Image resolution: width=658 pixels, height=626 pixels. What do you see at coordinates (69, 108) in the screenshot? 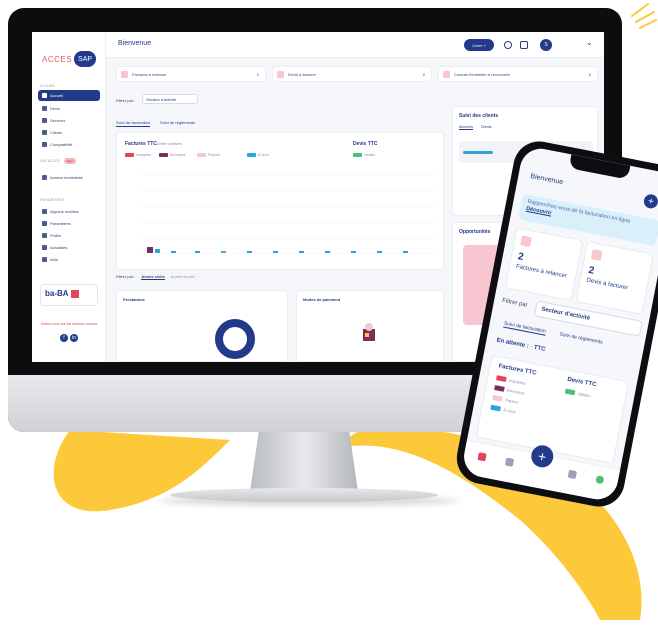
I see `sidebar-item-devis: Devis` at bounding box center [69, 108].